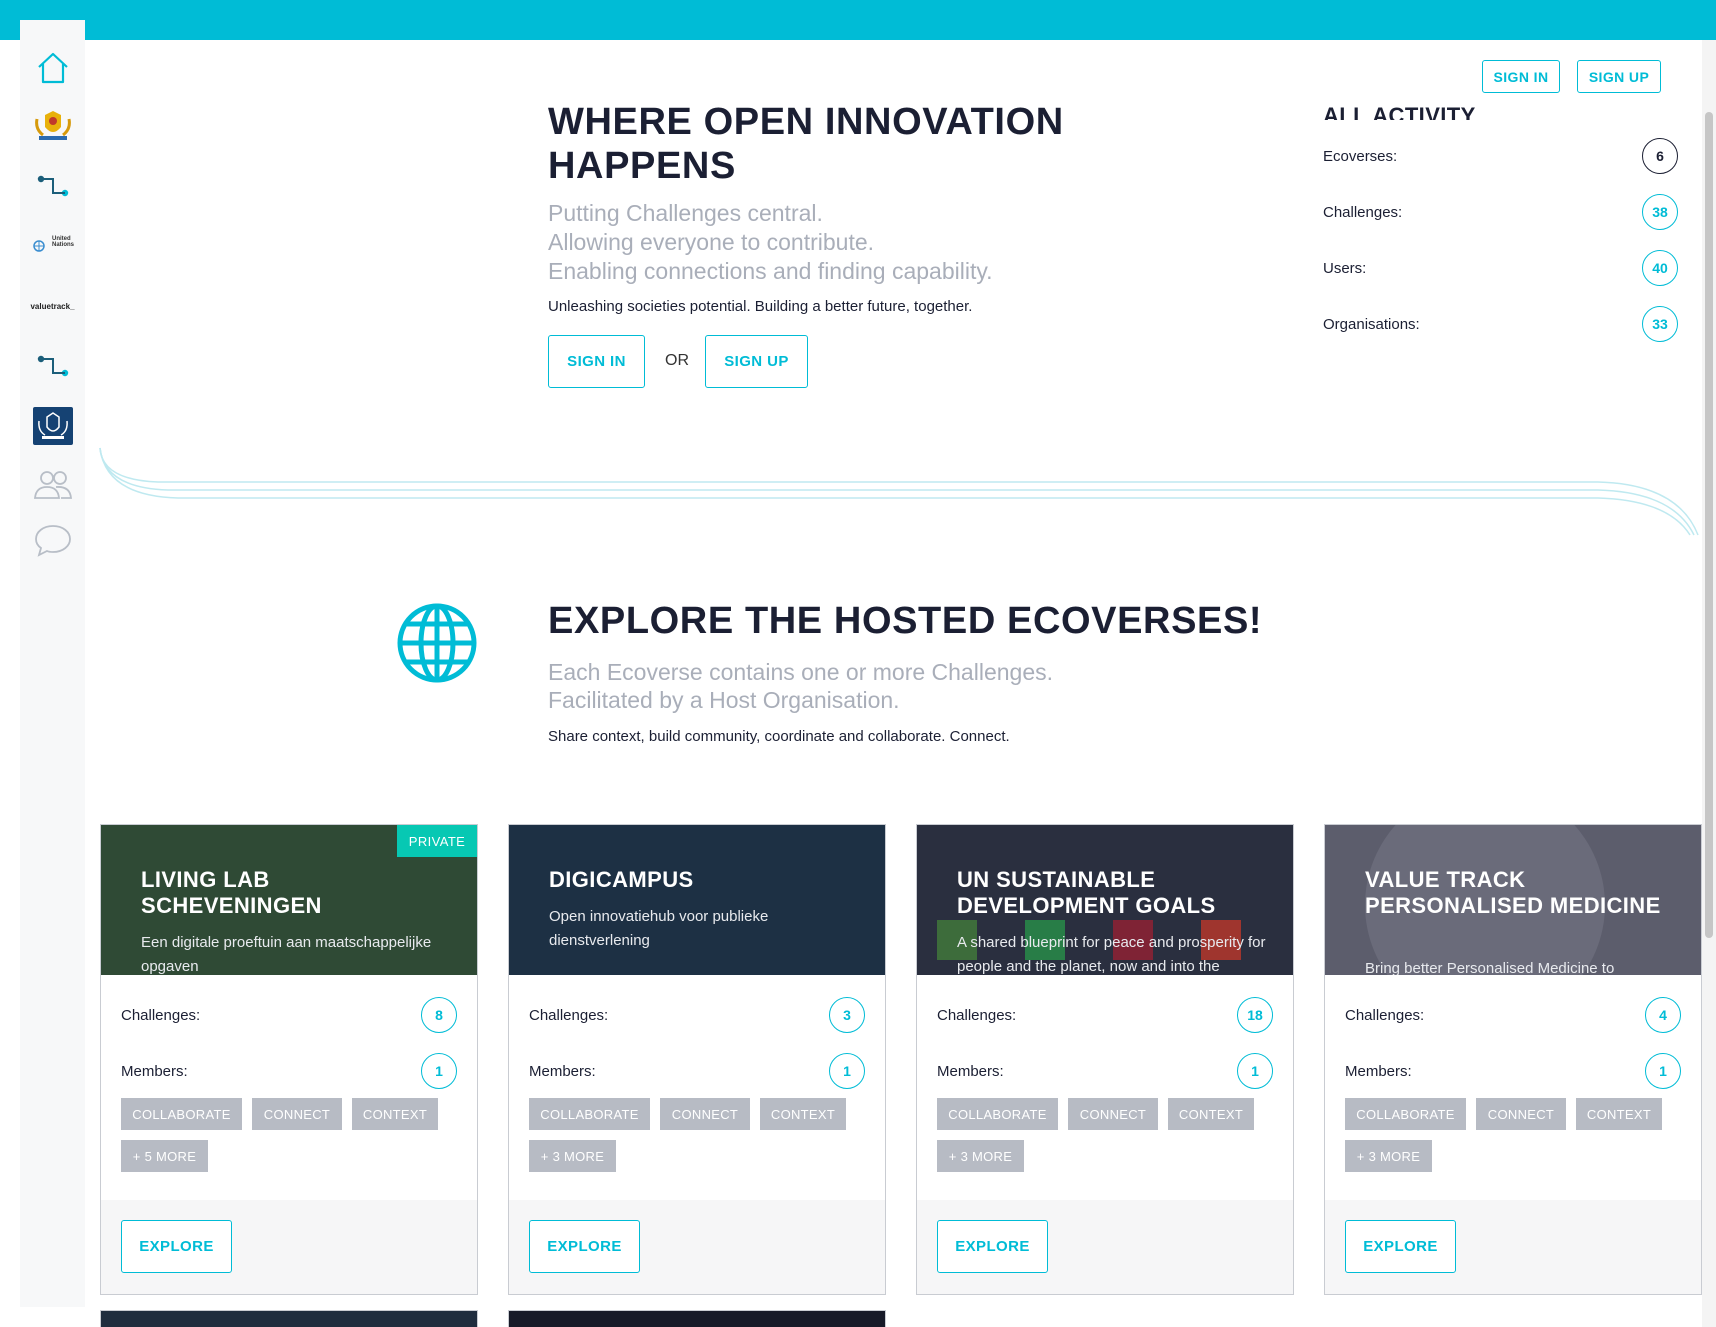 The height and width of the screenshot is (1327, 1716). I want to click on private-badge: PRIVATE, so click(437, 841).